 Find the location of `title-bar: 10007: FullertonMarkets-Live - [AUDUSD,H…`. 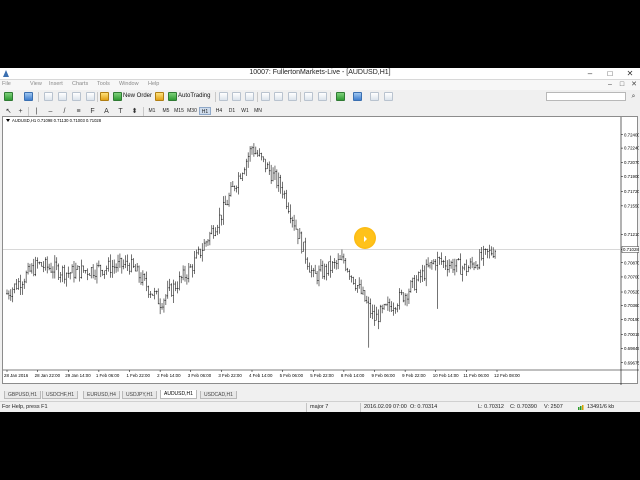

title-bar: 10007: FullertonMarkets-Live - [AUDUSD,H… is located at coordinates (320, 74).